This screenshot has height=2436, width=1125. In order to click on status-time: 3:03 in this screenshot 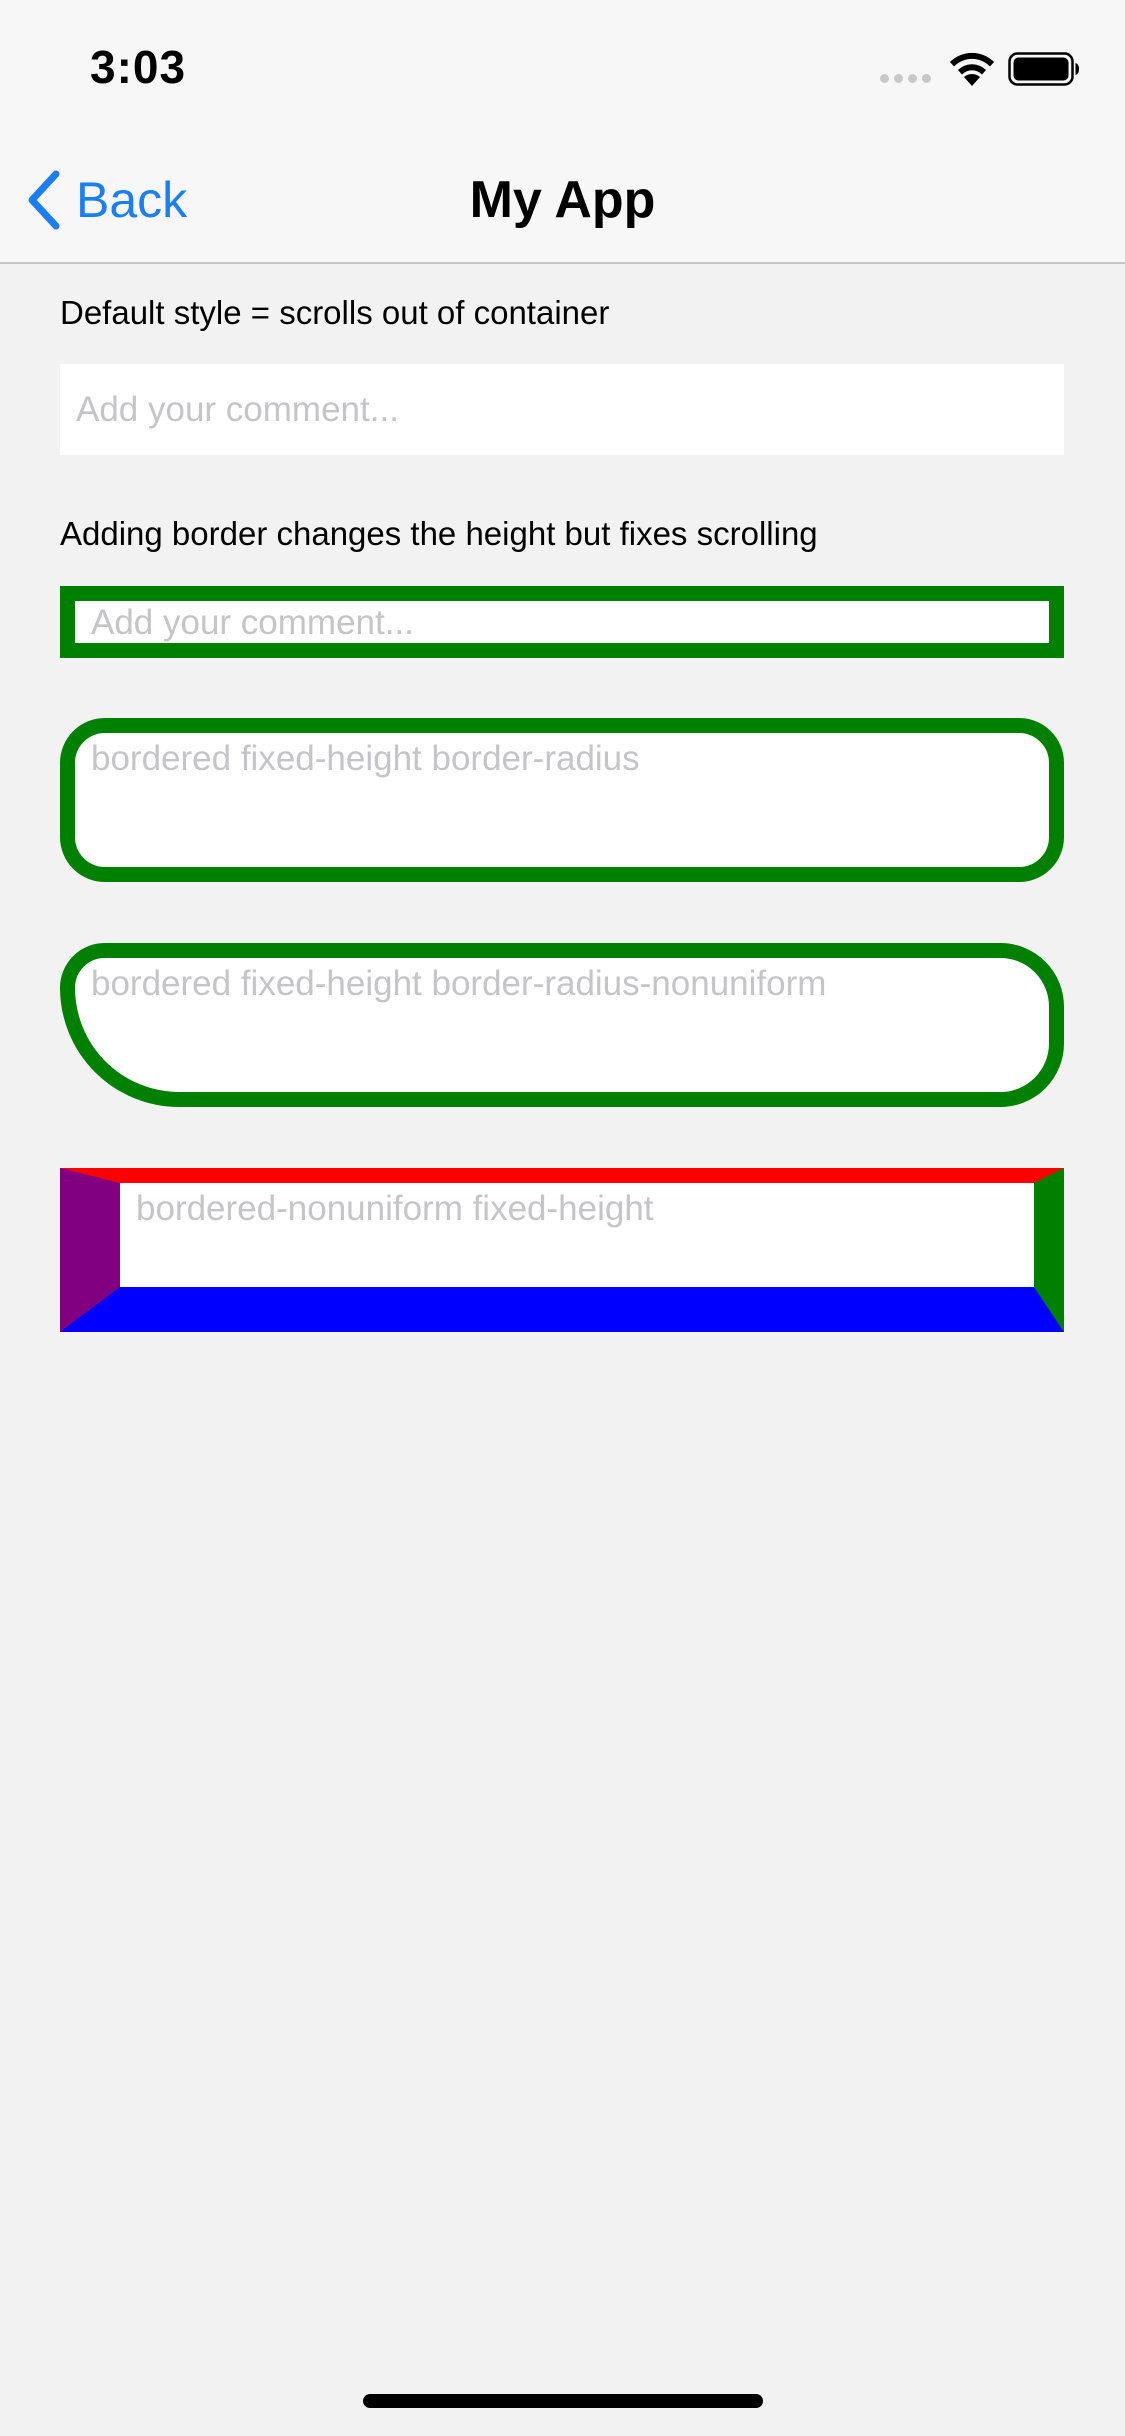, I will do `click(138, 67)`.